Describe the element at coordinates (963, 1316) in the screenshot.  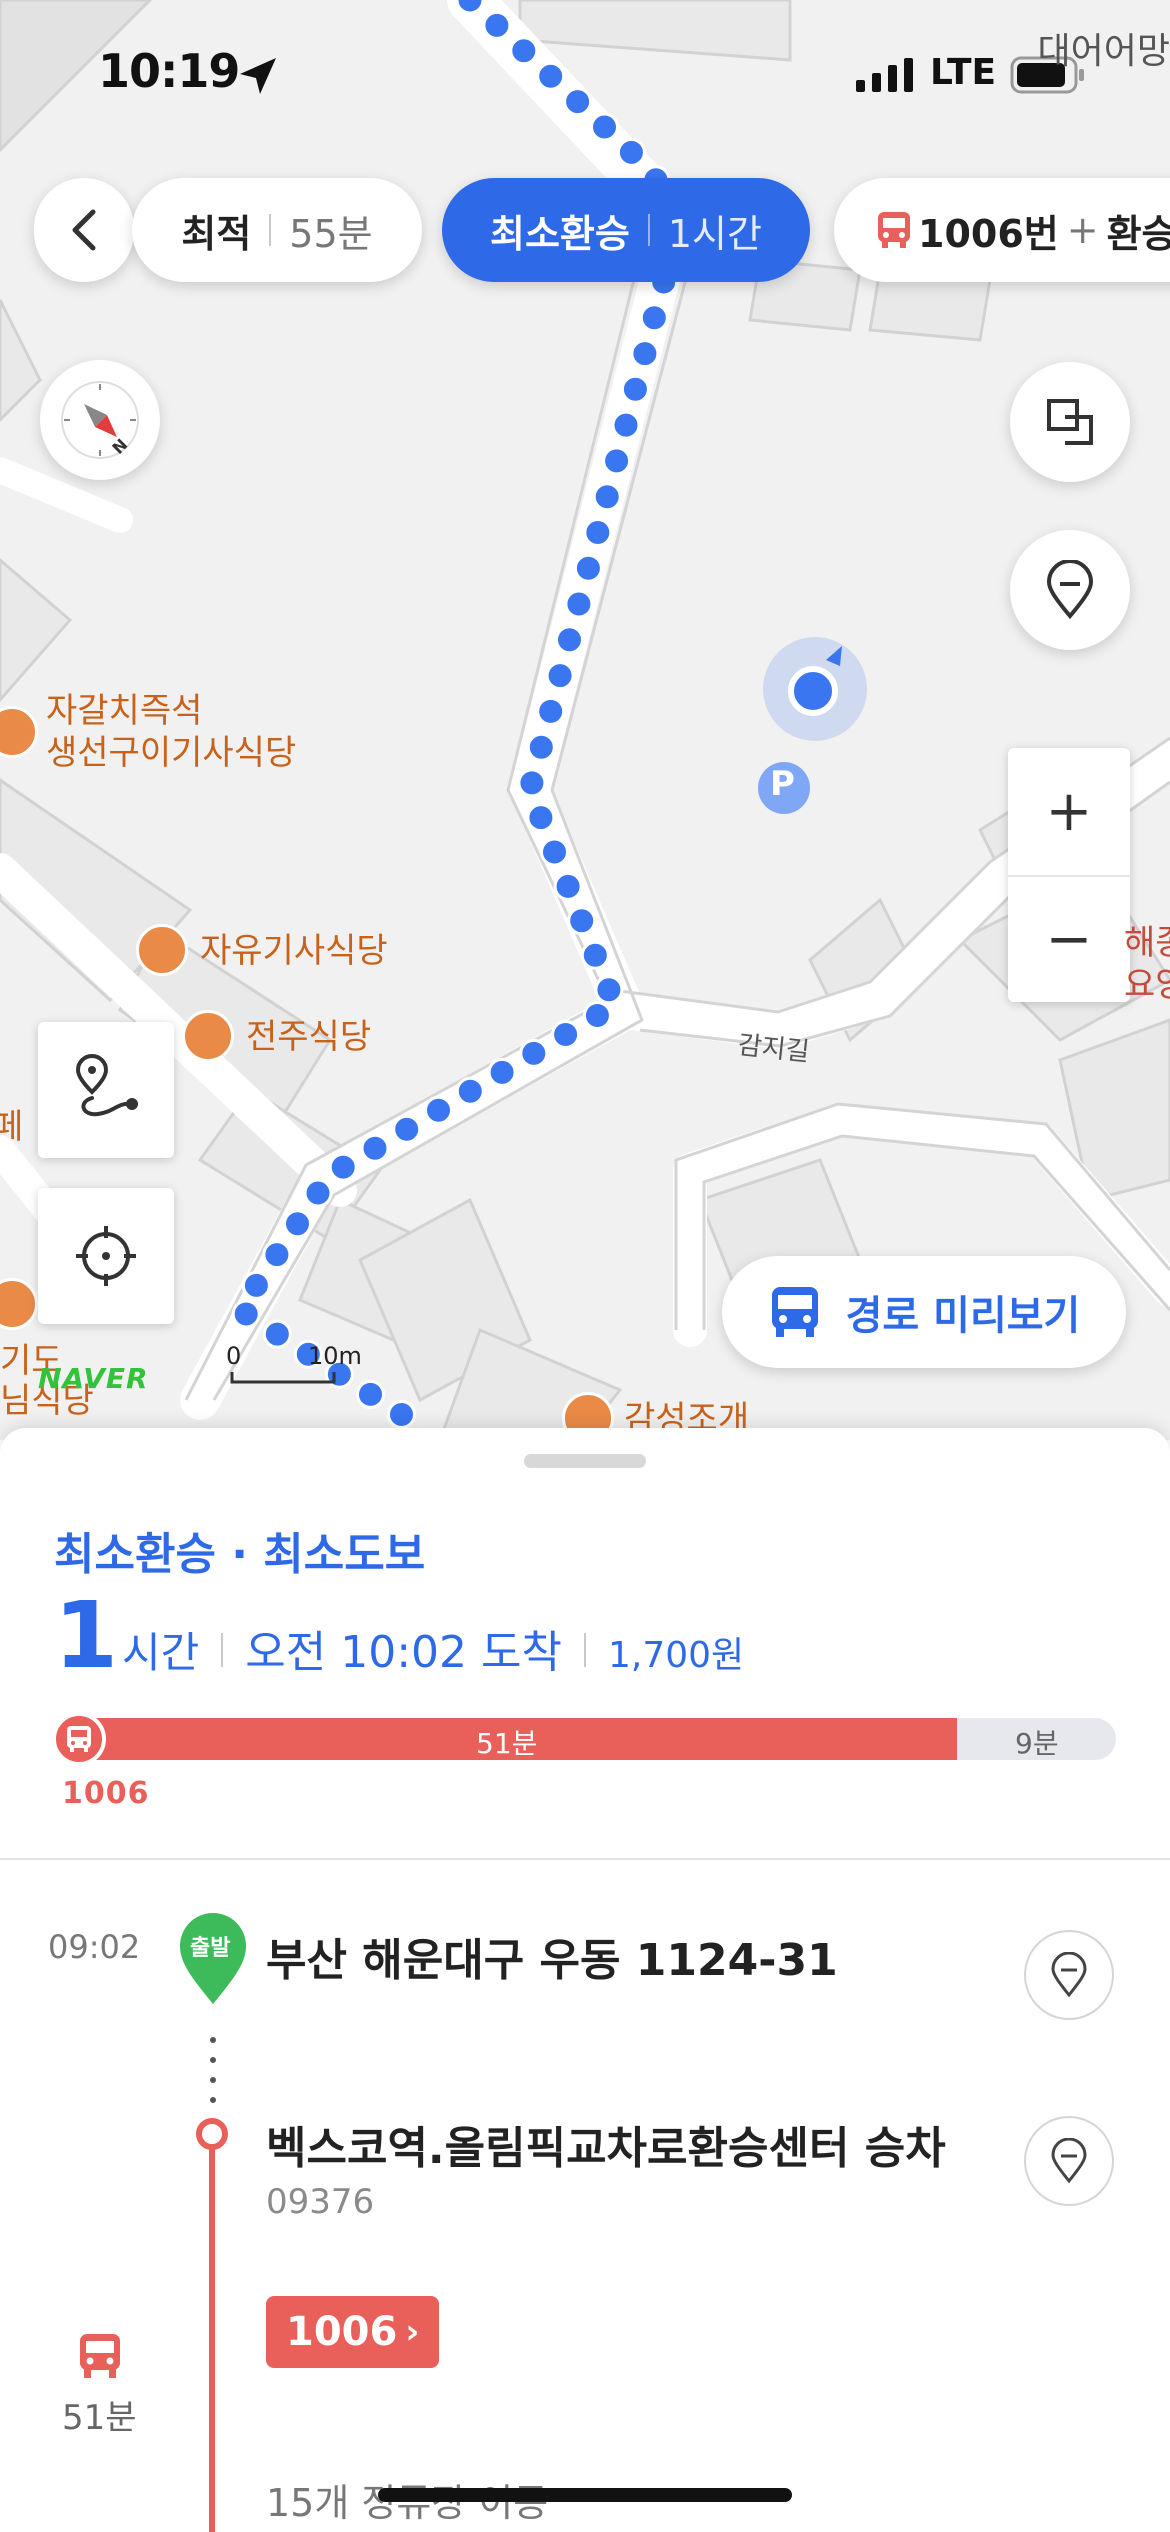
I see `route-preview-label: 경로 미리보기` at that location.